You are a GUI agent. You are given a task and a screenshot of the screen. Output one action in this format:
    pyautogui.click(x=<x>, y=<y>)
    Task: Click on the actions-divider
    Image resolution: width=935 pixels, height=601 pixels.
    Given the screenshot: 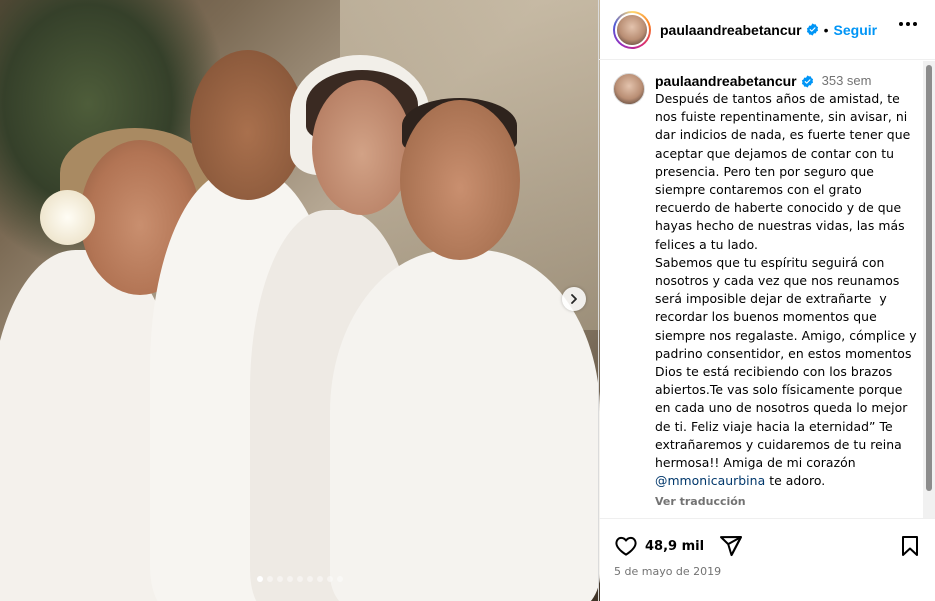 What is the action you would take?
    pyautogui.click(x=767, y=518)
    